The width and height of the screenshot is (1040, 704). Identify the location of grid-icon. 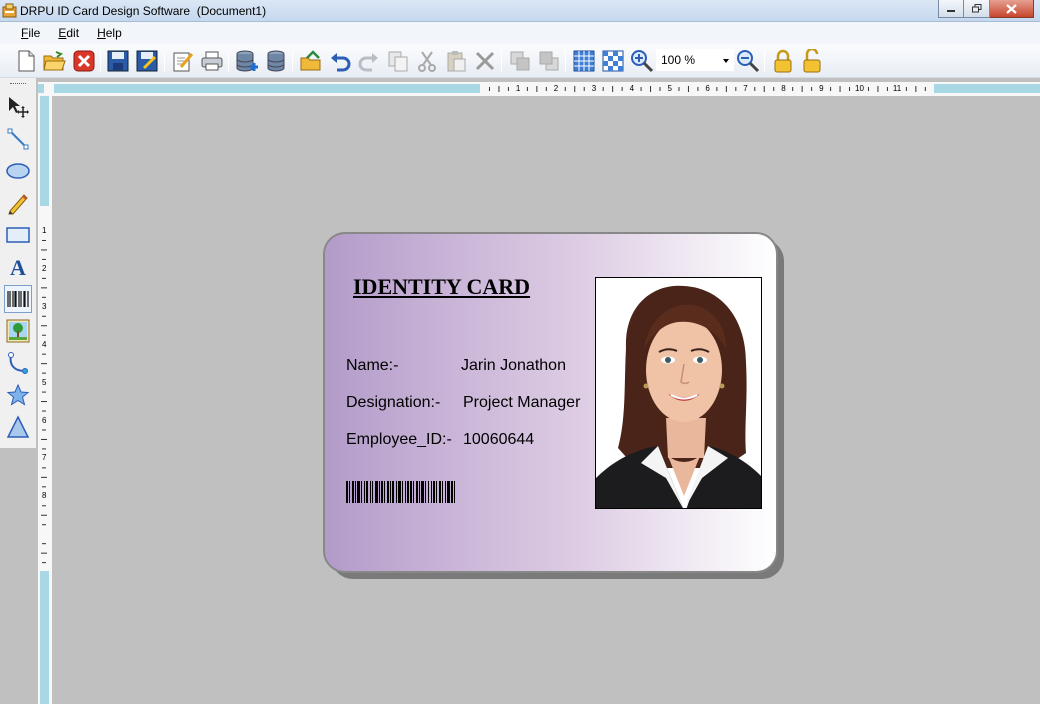
(584, 61).